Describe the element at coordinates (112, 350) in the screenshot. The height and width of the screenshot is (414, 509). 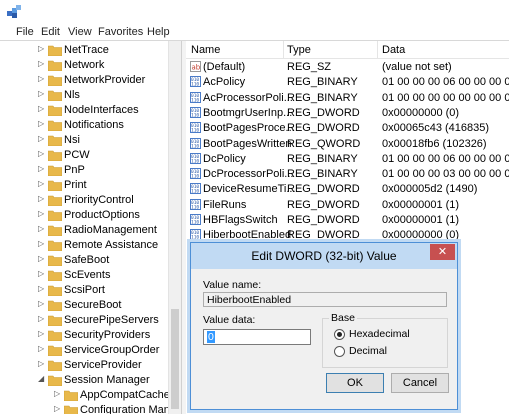
I see `tree-item-label: ServiceGroupOrder` at that location.